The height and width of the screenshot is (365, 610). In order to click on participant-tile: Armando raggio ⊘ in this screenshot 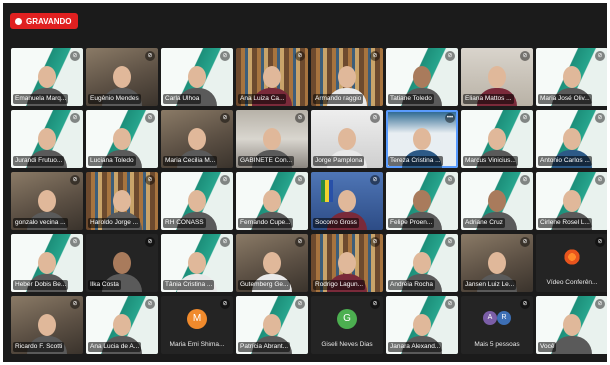, I will do `click(347, 77)`.